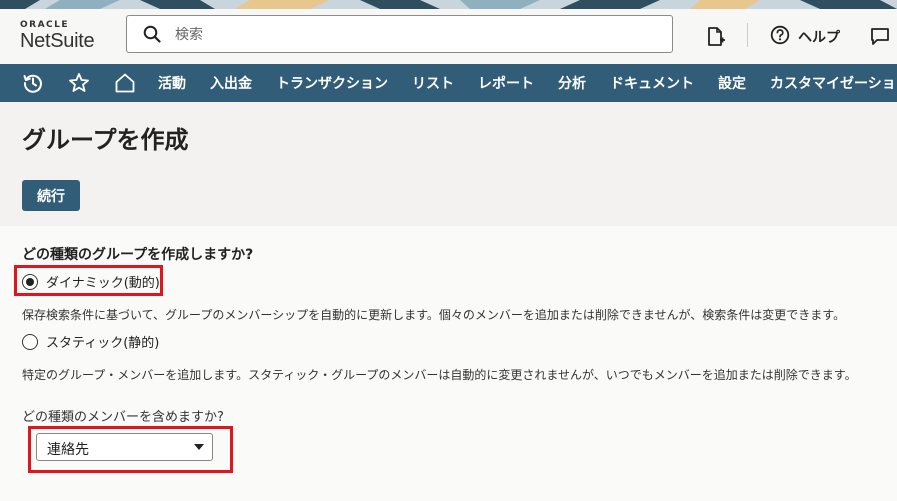  What do you see at coordinates (448, 4) in the screenshot?
I see `header-decorative-banner` at bounding box center [448, 4].